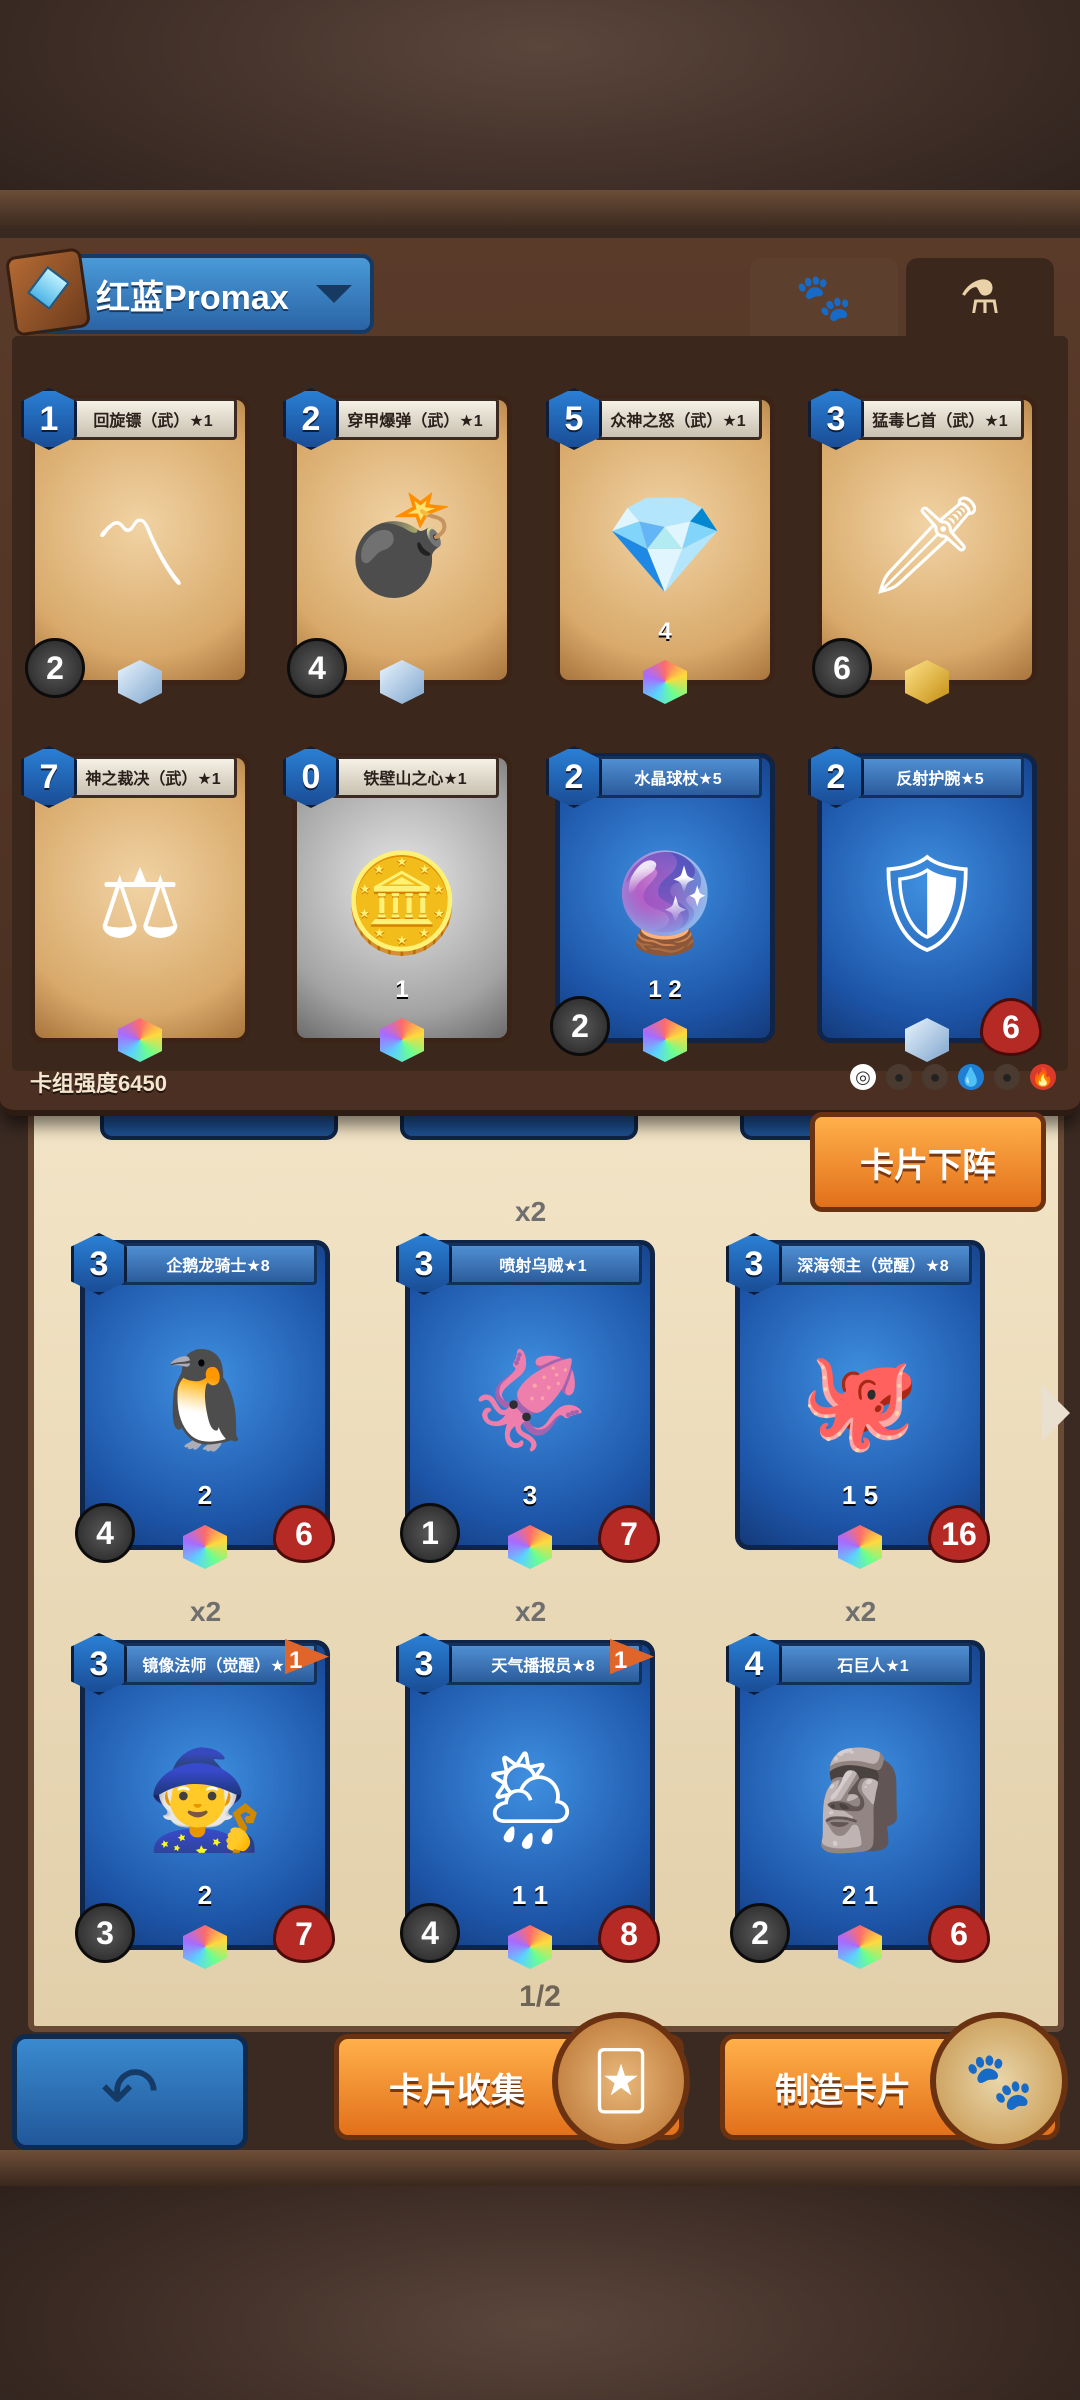 The image size is (1080, 2400). I want to click on deck-selector: 红蓝Promax, so click(189, 292).